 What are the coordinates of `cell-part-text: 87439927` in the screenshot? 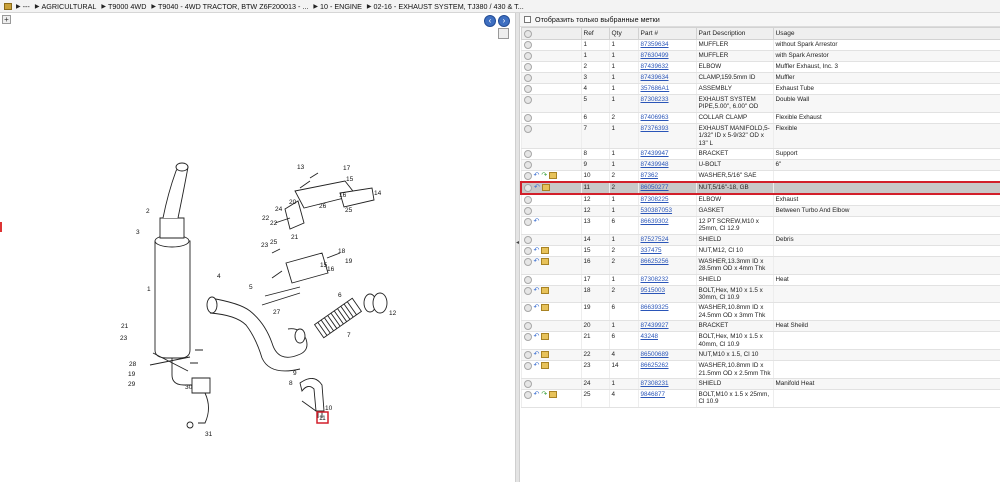 It's located at (655, 325).